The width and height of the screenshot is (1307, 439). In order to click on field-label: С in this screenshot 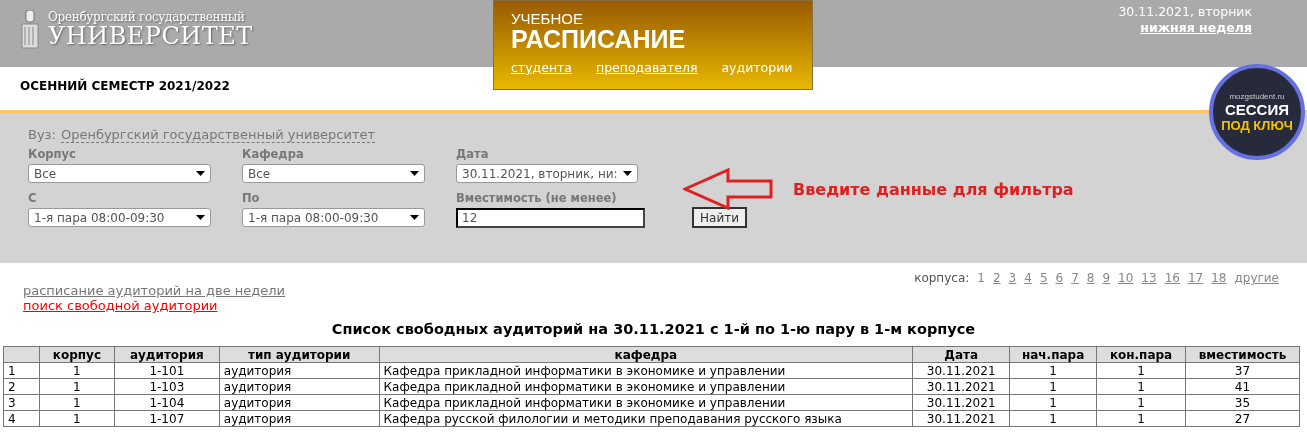, I will do `click(33, 198)`.